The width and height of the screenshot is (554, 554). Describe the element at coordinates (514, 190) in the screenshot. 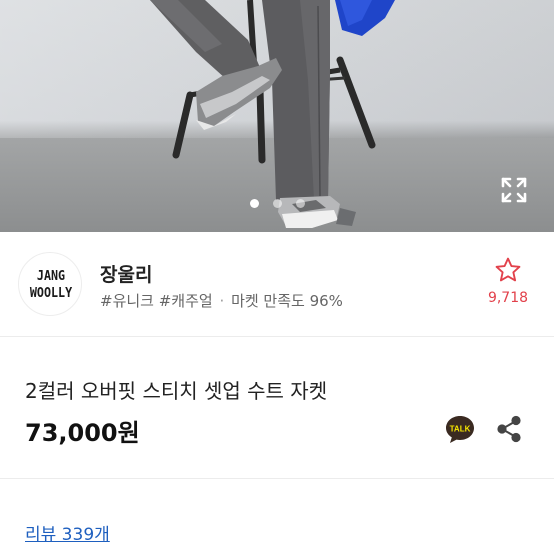

I see `expand-icon` at that location.